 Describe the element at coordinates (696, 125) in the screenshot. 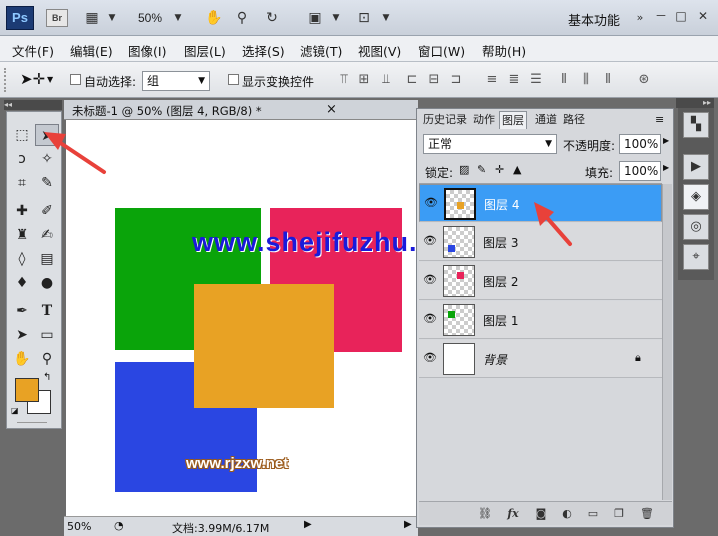

I see `color-panel-icon: ▚` at that location.